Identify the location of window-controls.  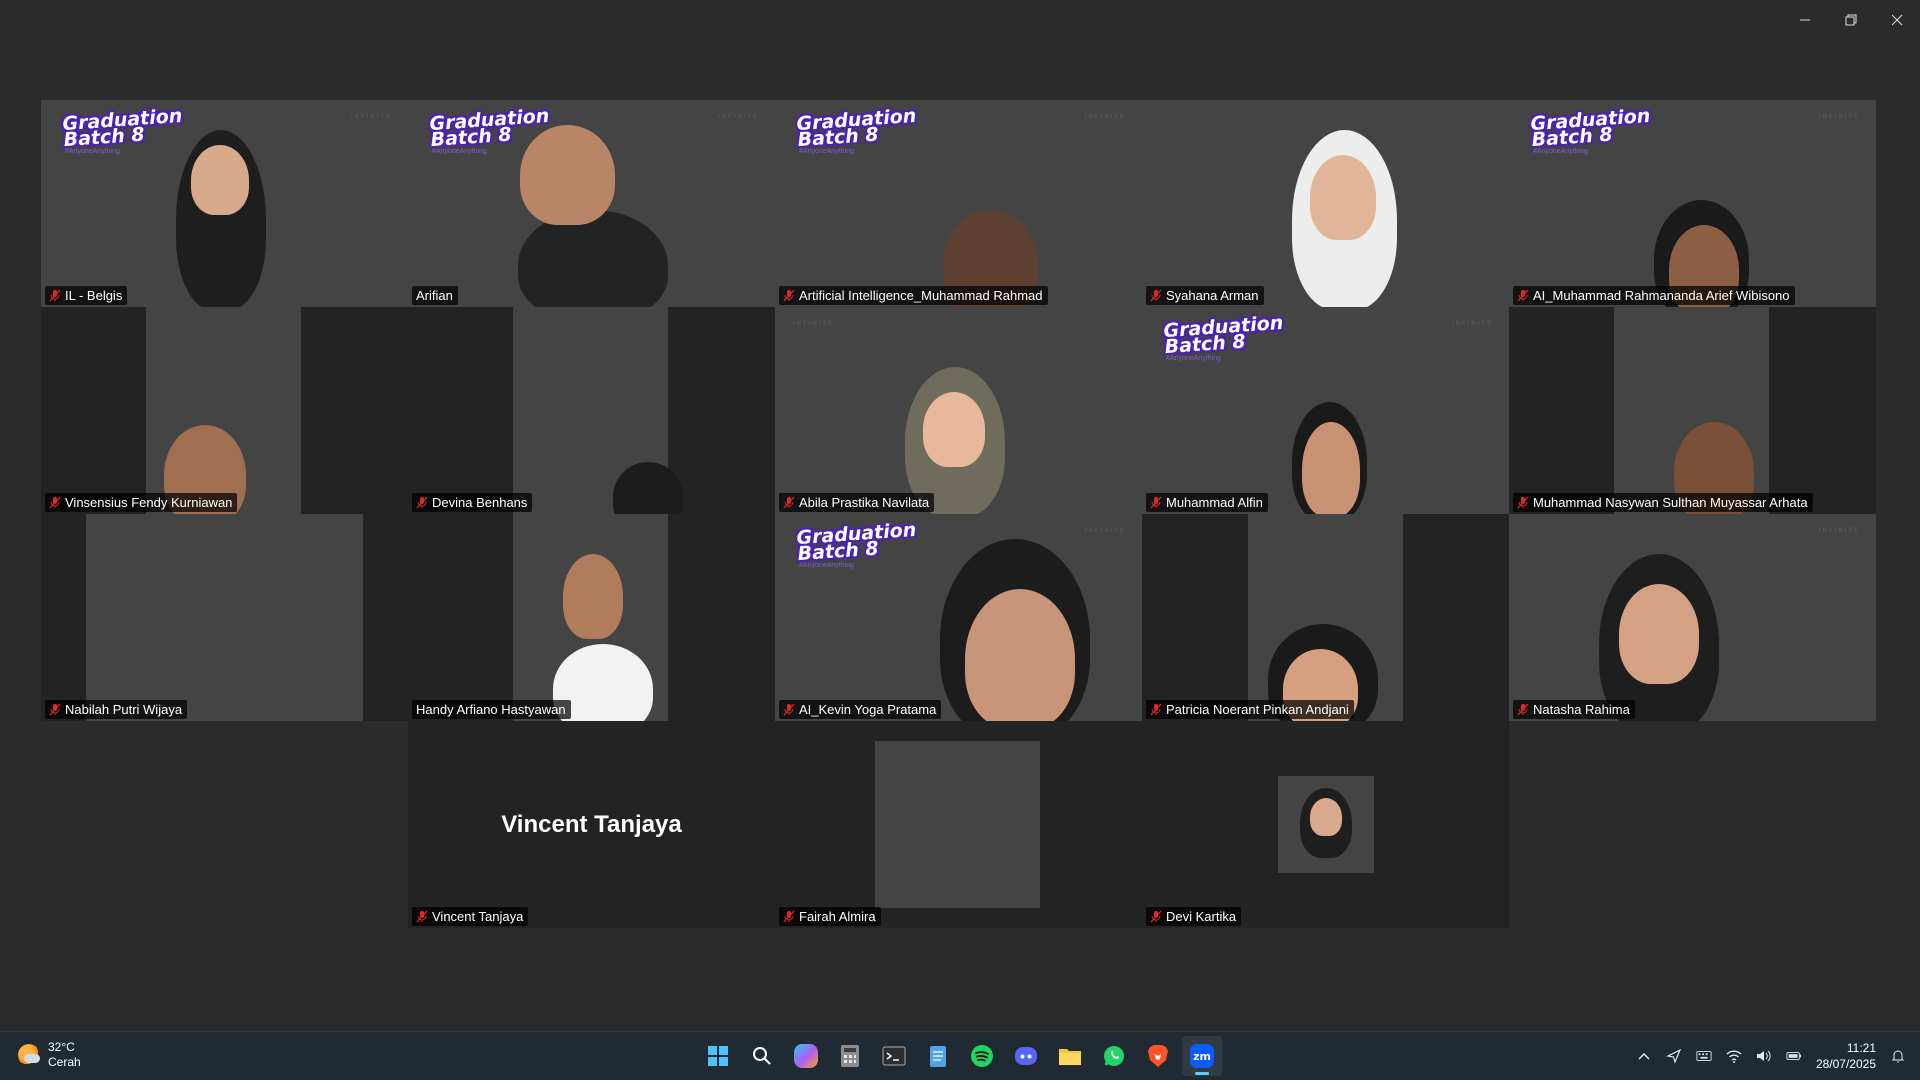
(1851, 20).